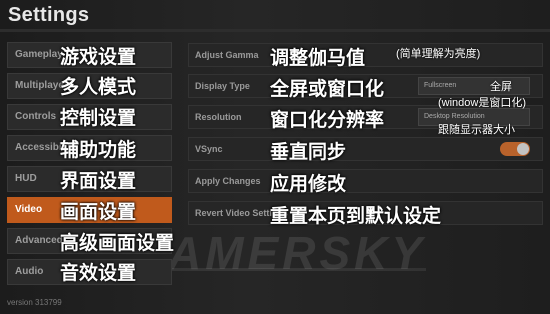 This screenshot has width=550, height=314. What do you see at coordinates (275, 30) in the screenshot?
I see `title-divider` at bounding box center [275, 30].